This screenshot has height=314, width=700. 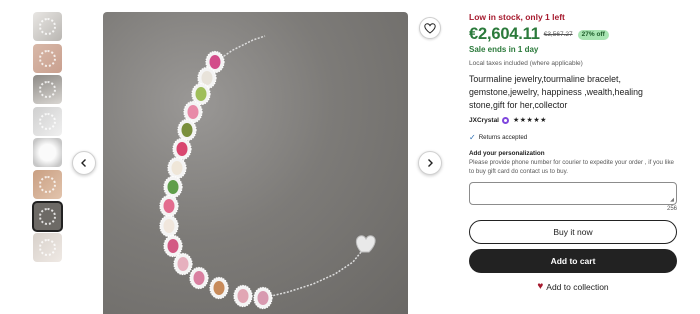 I want to click on previous-image-button, so click(x=84, y=163).